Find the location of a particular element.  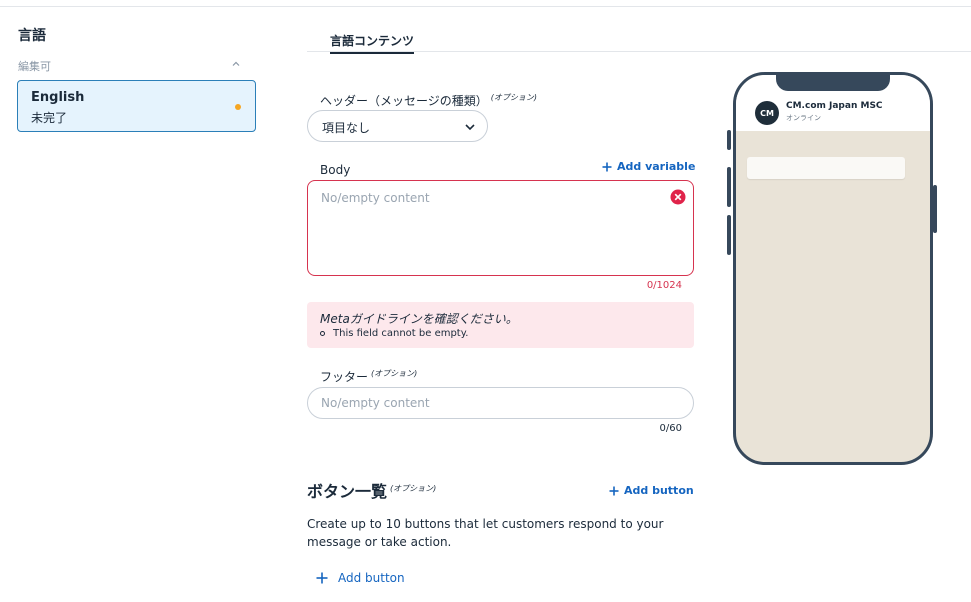

chevron-up-icon is located at coordinates (236, 64).